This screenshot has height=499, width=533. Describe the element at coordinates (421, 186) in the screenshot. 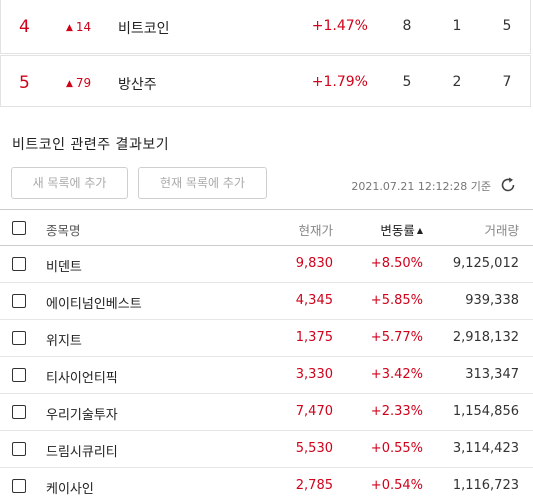

I see `timestamp: 2021.07.21 12:12:28 기준` at that location.